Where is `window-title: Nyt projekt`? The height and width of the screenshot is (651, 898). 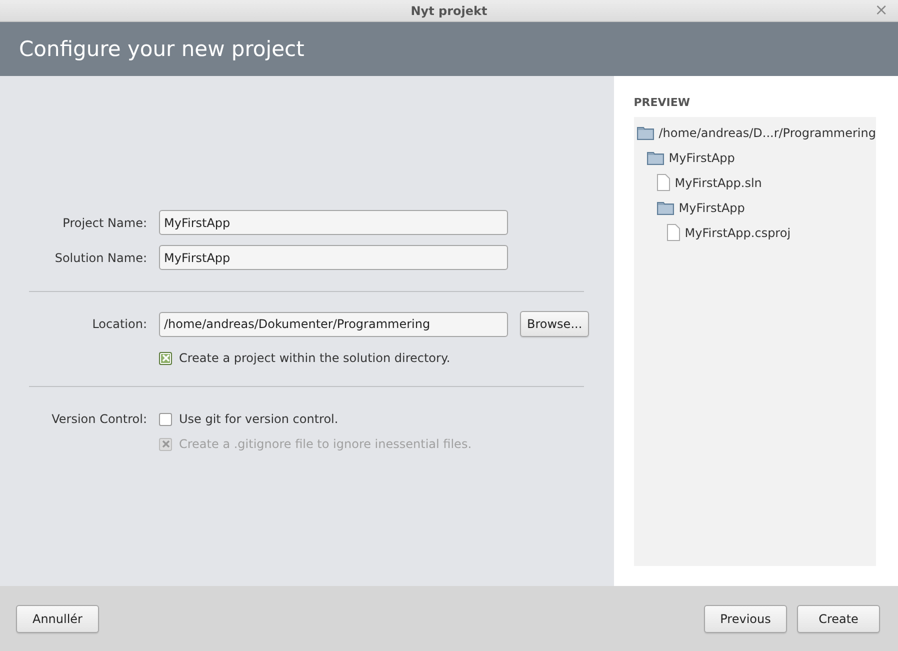
window-title: Nyt projekt is located at coordinates (449, 11).